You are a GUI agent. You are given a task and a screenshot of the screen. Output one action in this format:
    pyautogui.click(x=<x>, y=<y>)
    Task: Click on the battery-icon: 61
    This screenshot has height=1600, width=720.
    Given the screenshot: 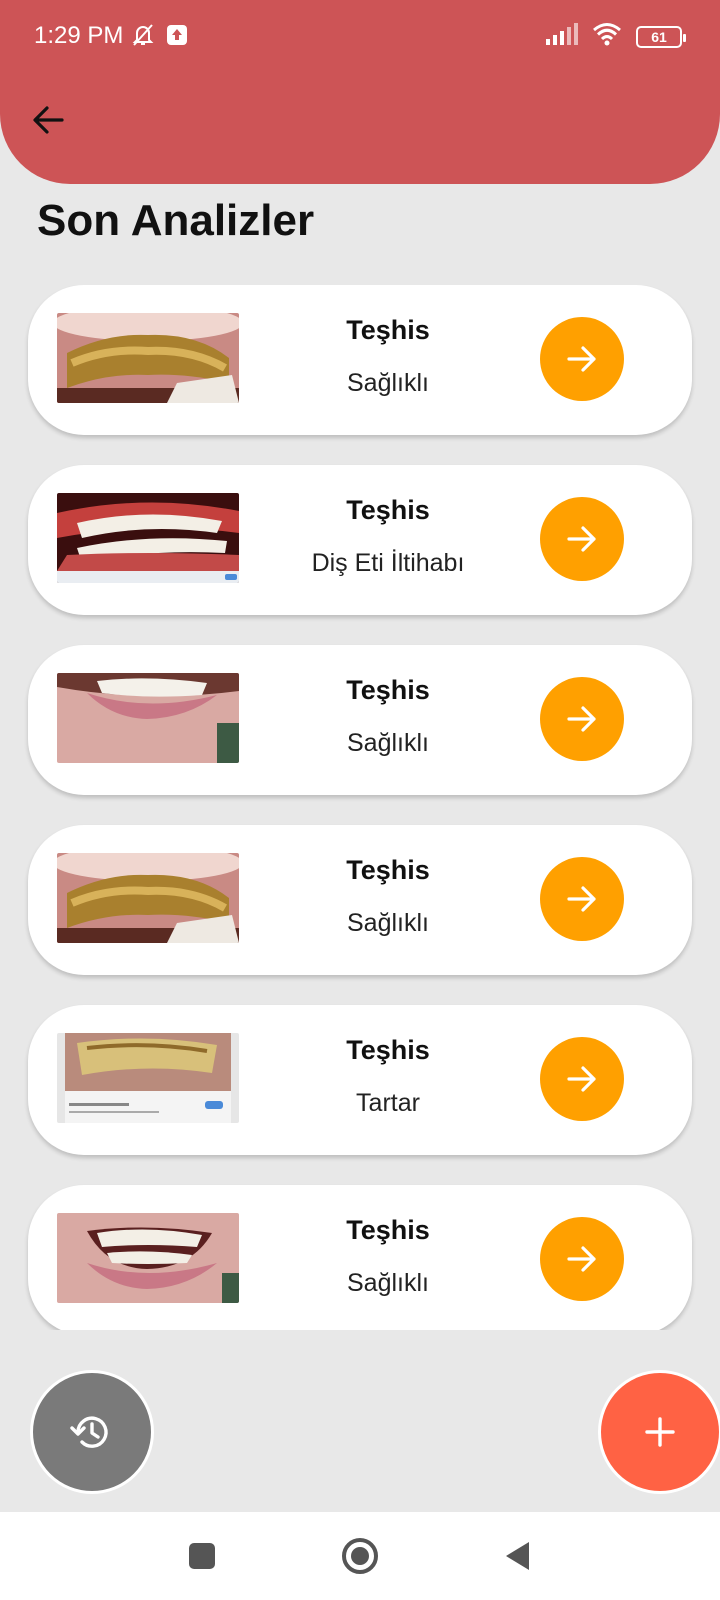 What is the action you would take?
    pyautogui.click(x=661, y=36)
    